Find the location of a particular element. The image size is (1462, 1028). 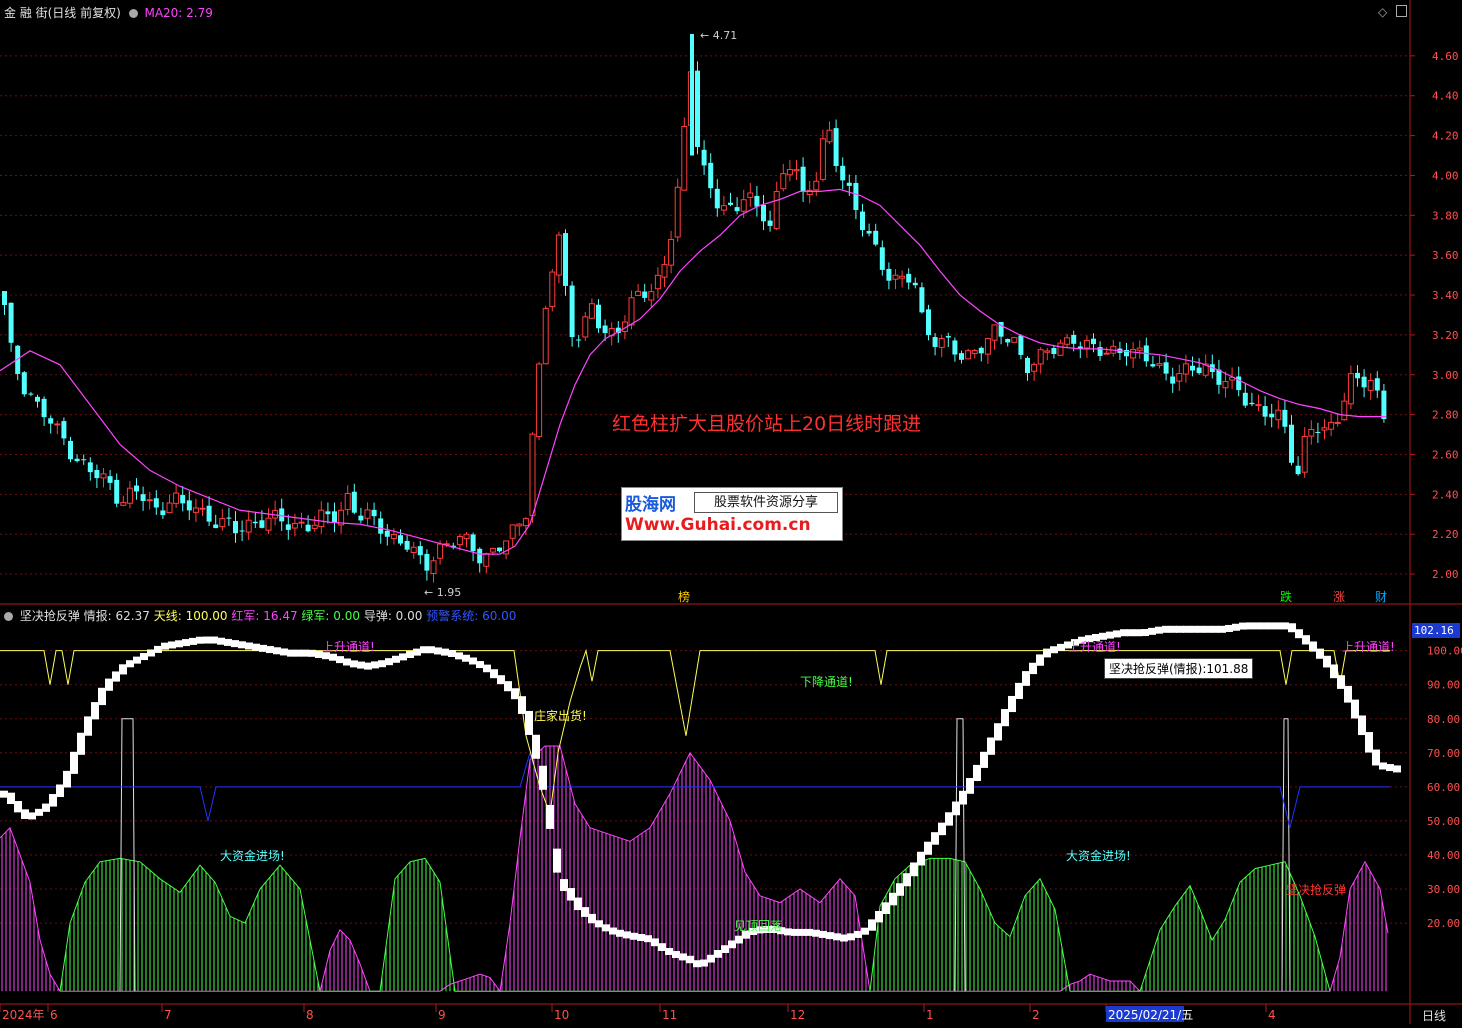

warning-line is located at coordinates (695, 789).